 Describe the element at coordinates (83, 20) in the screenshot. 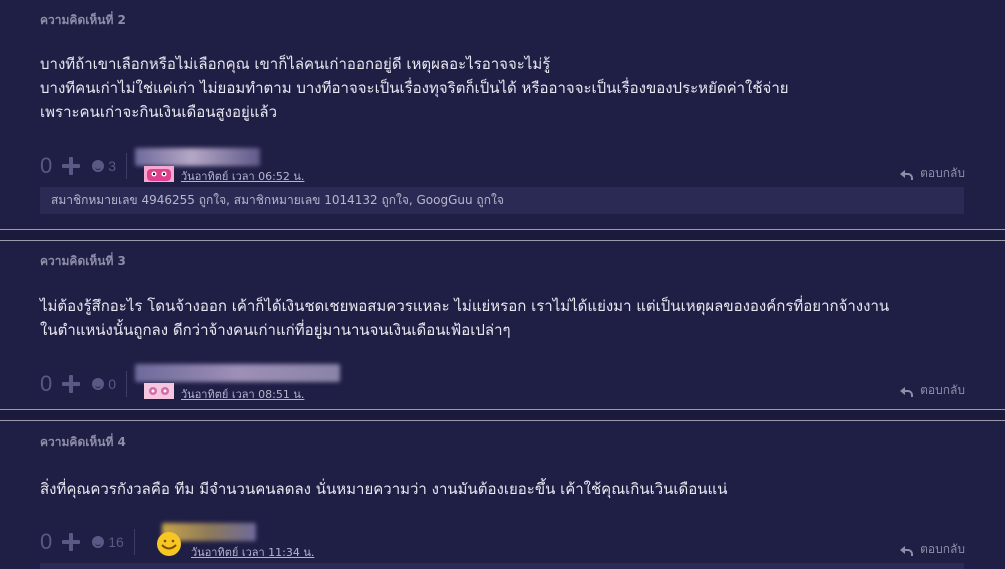

I see `comment-title: ความคิดเห็นที่ 2` at that location.